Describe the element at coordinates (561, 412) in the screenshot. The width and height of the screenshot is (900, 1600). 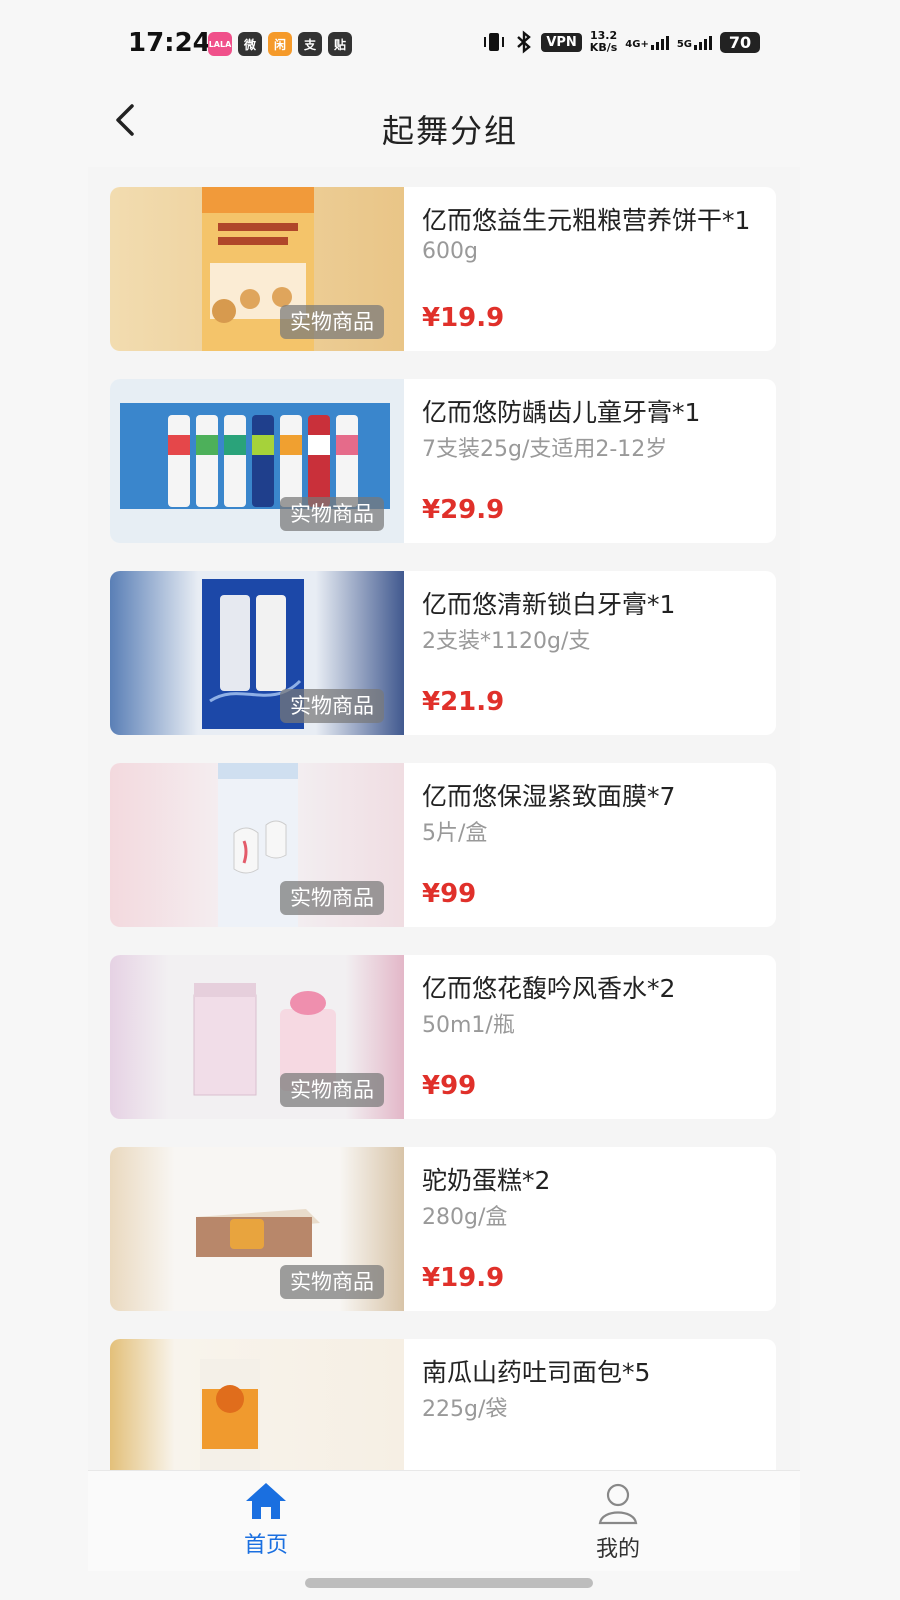
I see `product-name: 亿而悠防龋齿儿童牙膏*1` at that location.